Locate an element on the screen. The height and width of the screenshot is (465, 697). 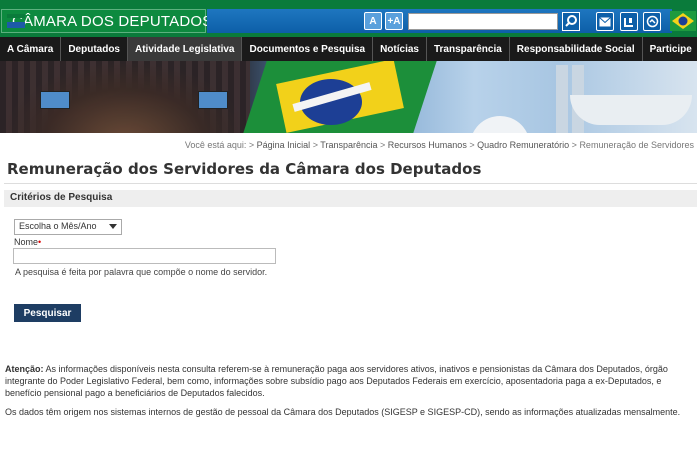
nav-item-transparencia: Transparência is located at coordinates (468, 49).